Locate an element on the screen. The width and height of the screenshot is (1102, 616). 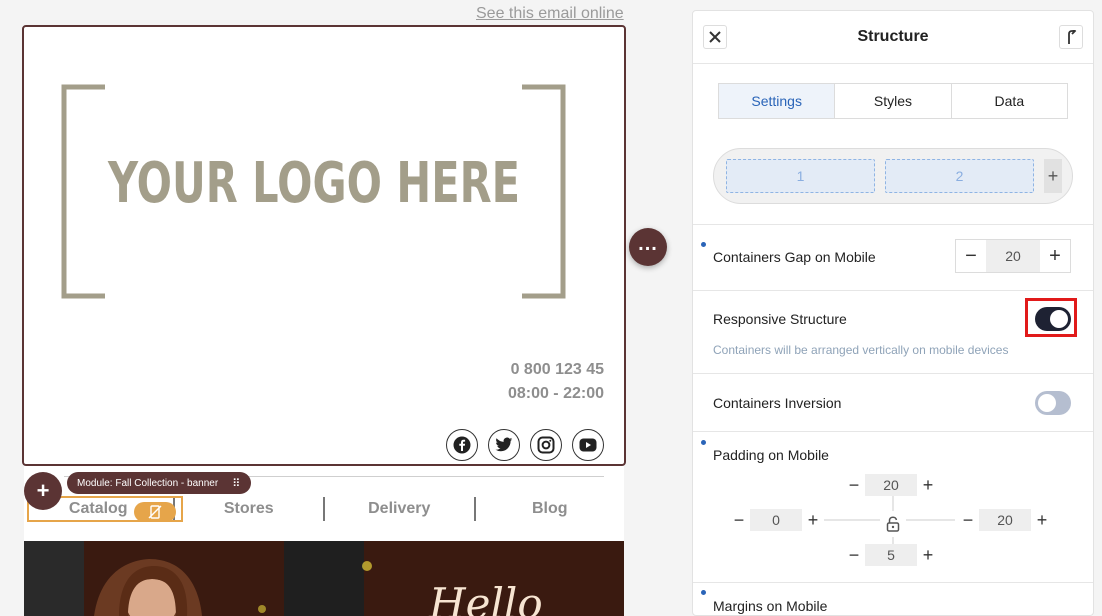
menu-item-delivery: Delivery is located at coordinates (399, 509).